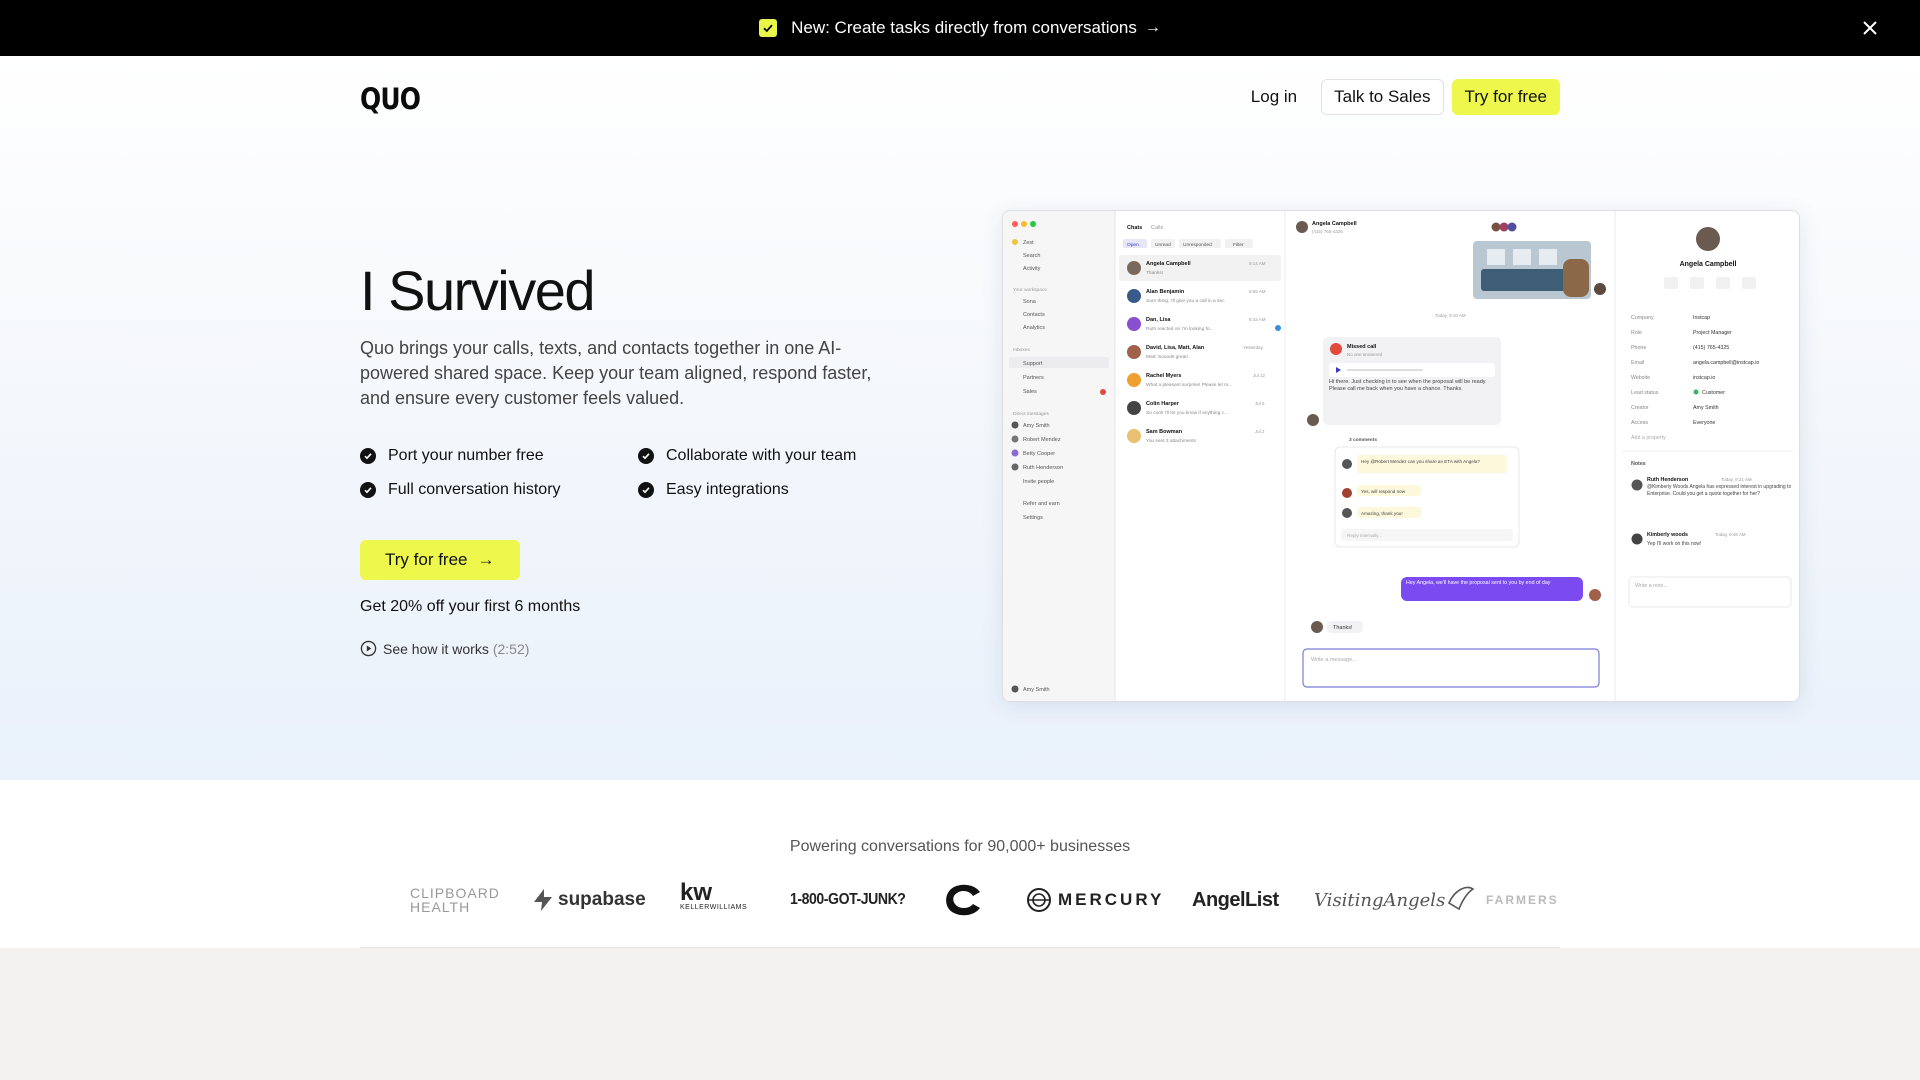 This screenshot has height=1080, width=1920. What do you see at coordinates (1238, 245) in the screenshot?
I see `svg-text: Filter` at bounding box center [1238, 245].